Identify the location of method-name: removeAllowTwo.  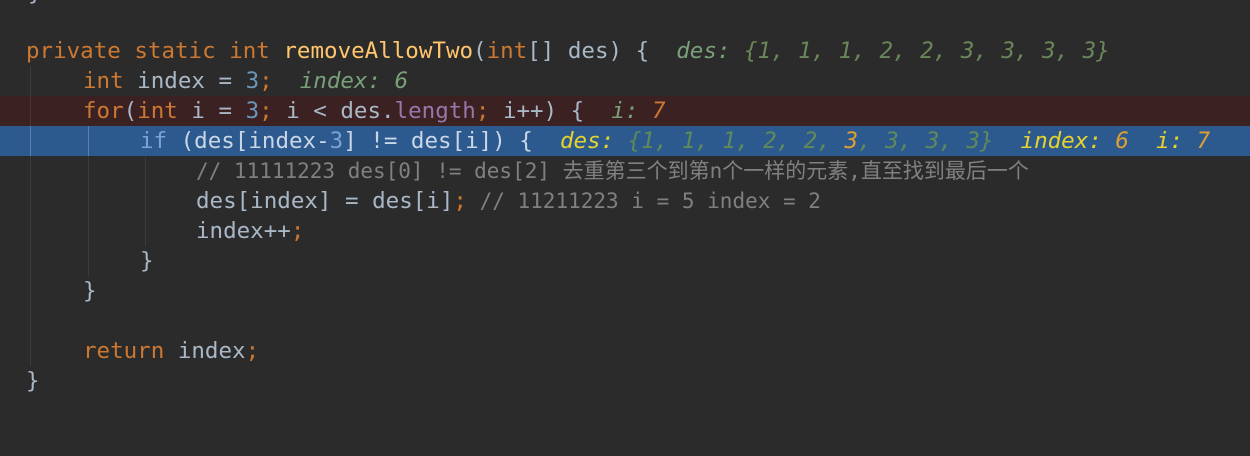
(378, 51).